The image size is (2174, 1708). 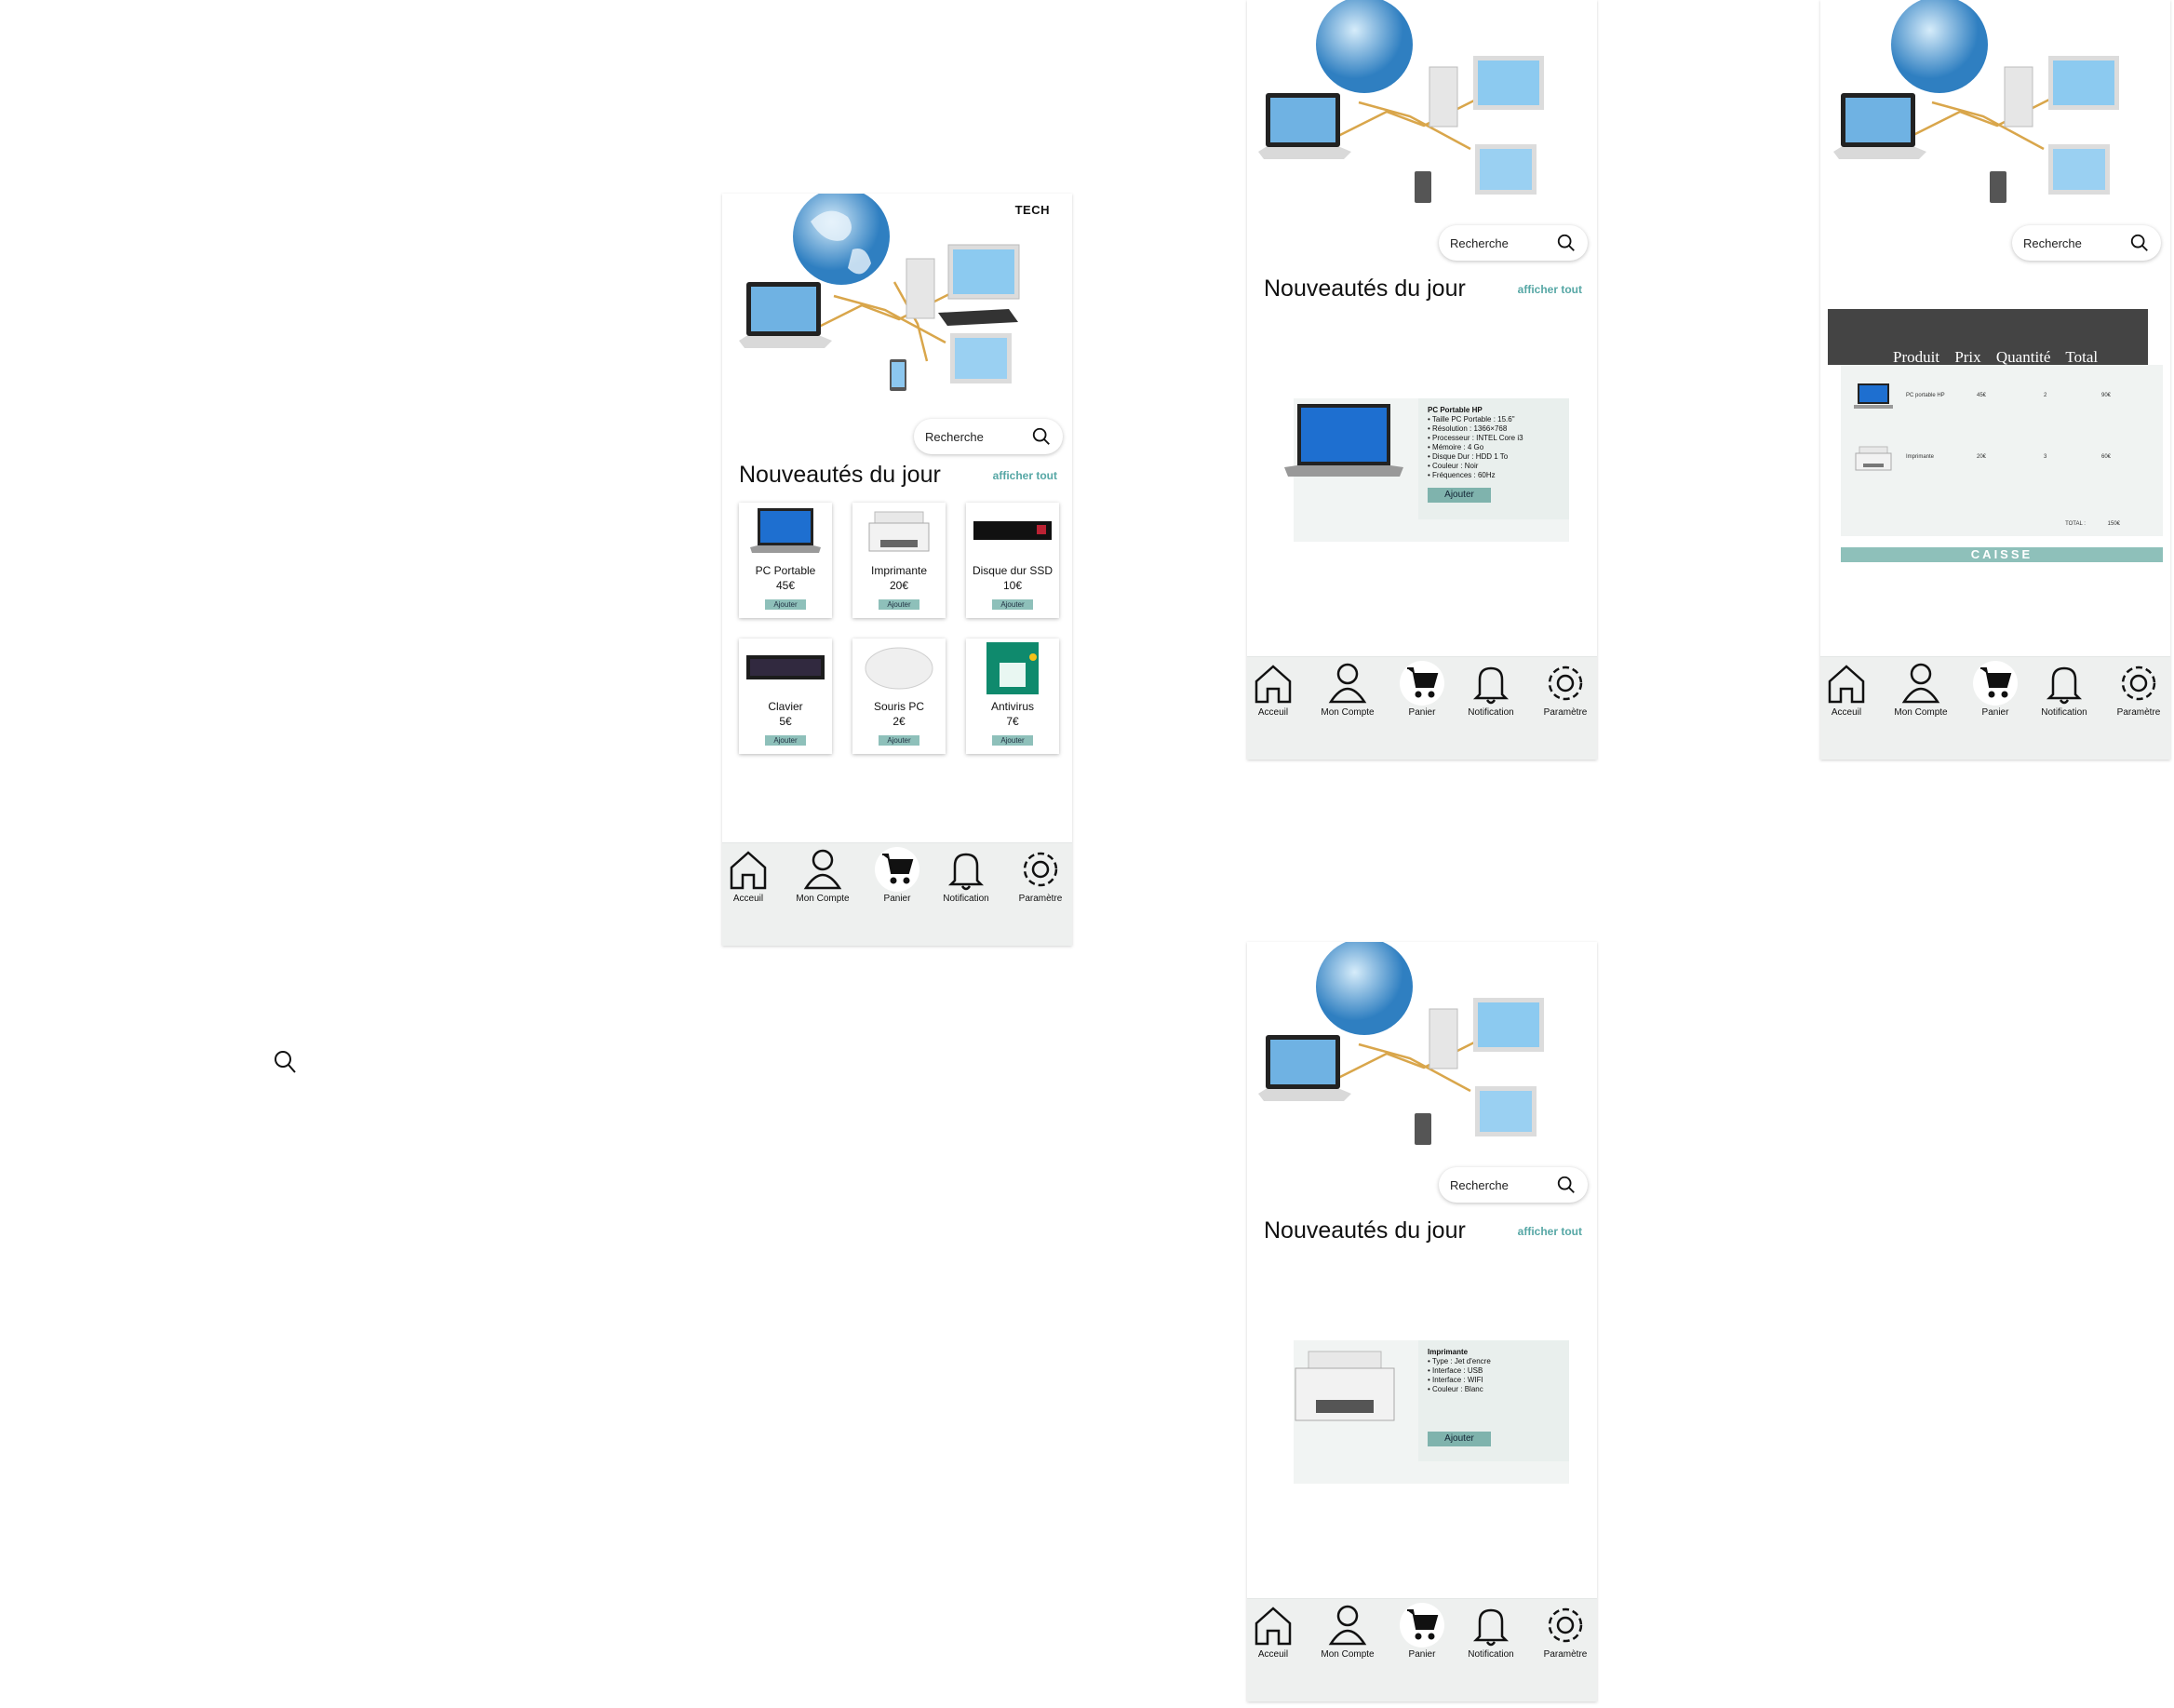 What do you see at coordinates (1494, 1380) in the screenshot?
I see `spec-item: Interface : WIFI` at bounding box center [1494, 1380].